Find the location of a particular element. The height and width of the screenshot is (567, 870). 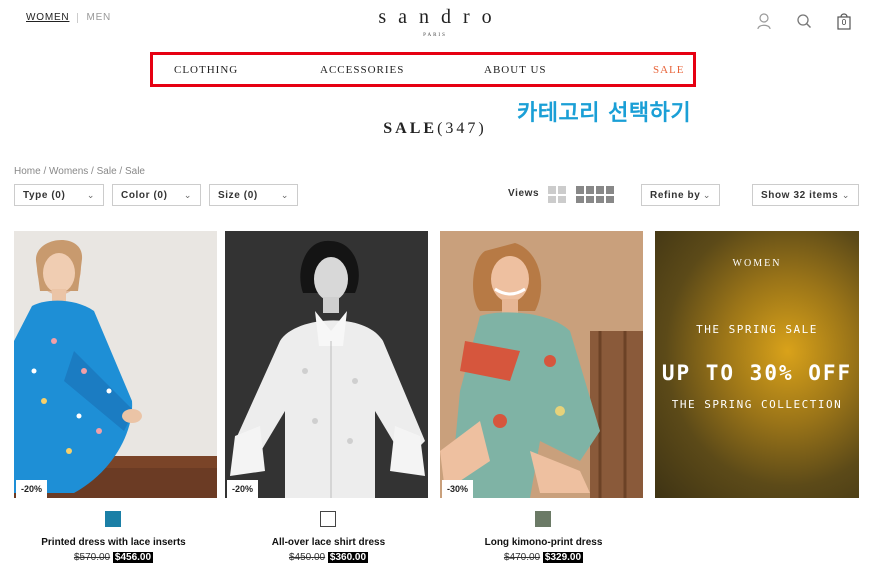

bag-icon: 0 is located at coordinates (844, 21).